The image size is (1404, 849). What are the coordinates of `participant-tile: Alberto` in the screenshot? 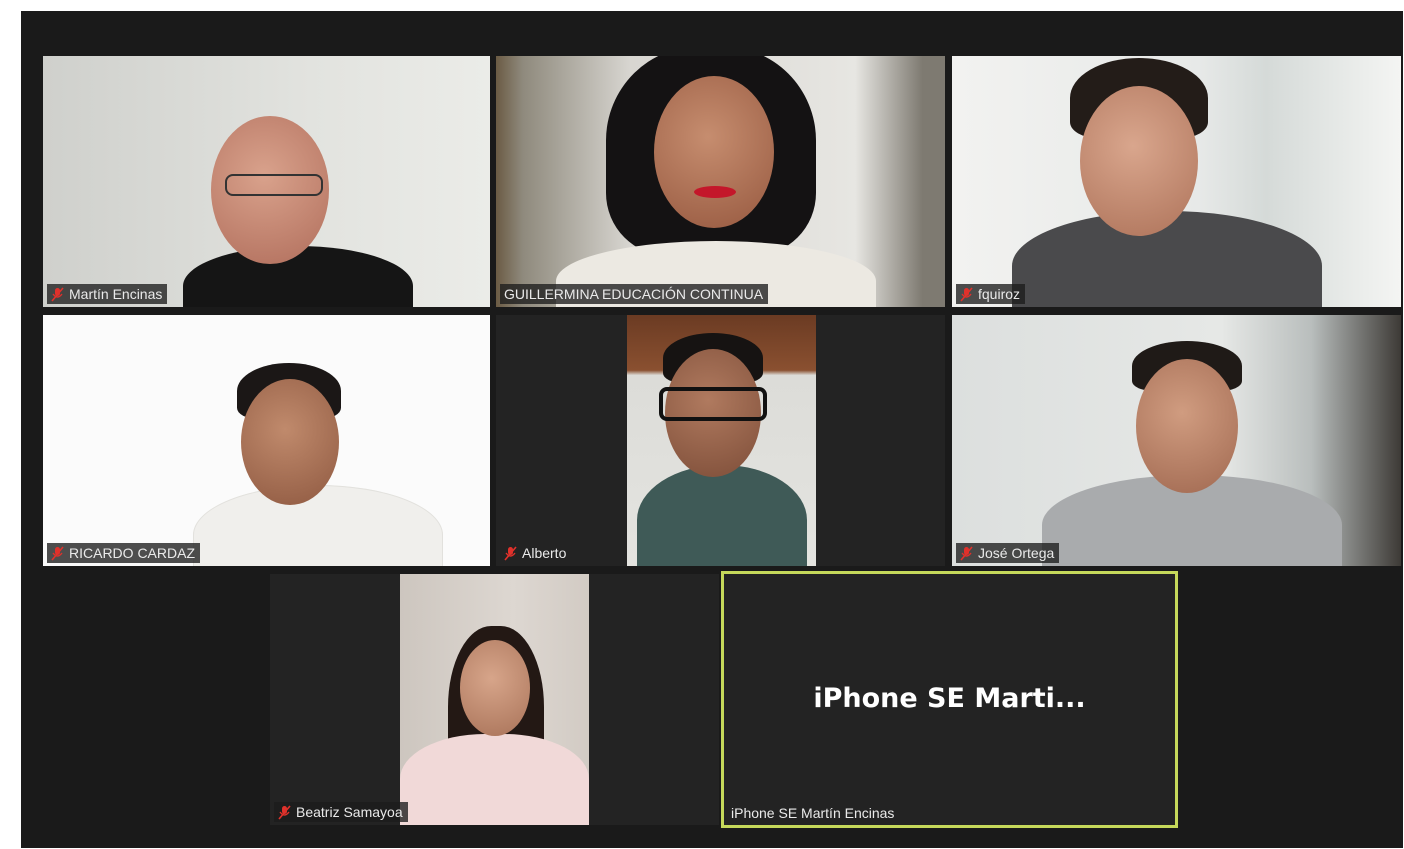 It's located at (720, 440).